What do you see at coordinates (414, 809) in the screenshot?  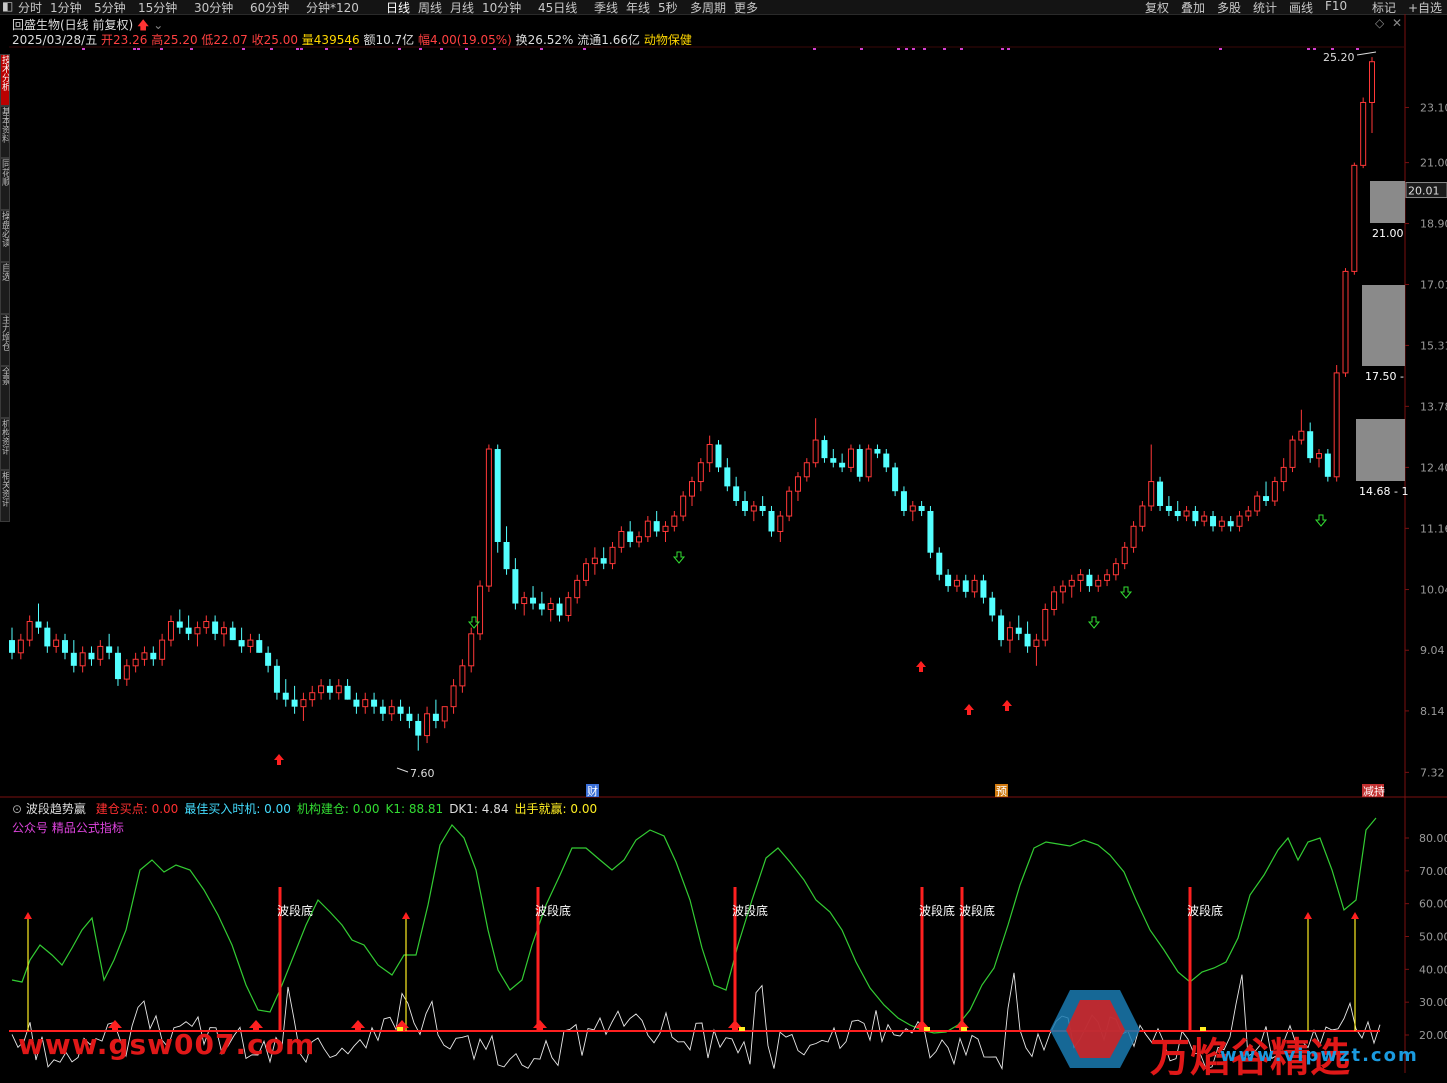 I see `indicator-value: K1: 88.81` at bounding box center [414, 809].